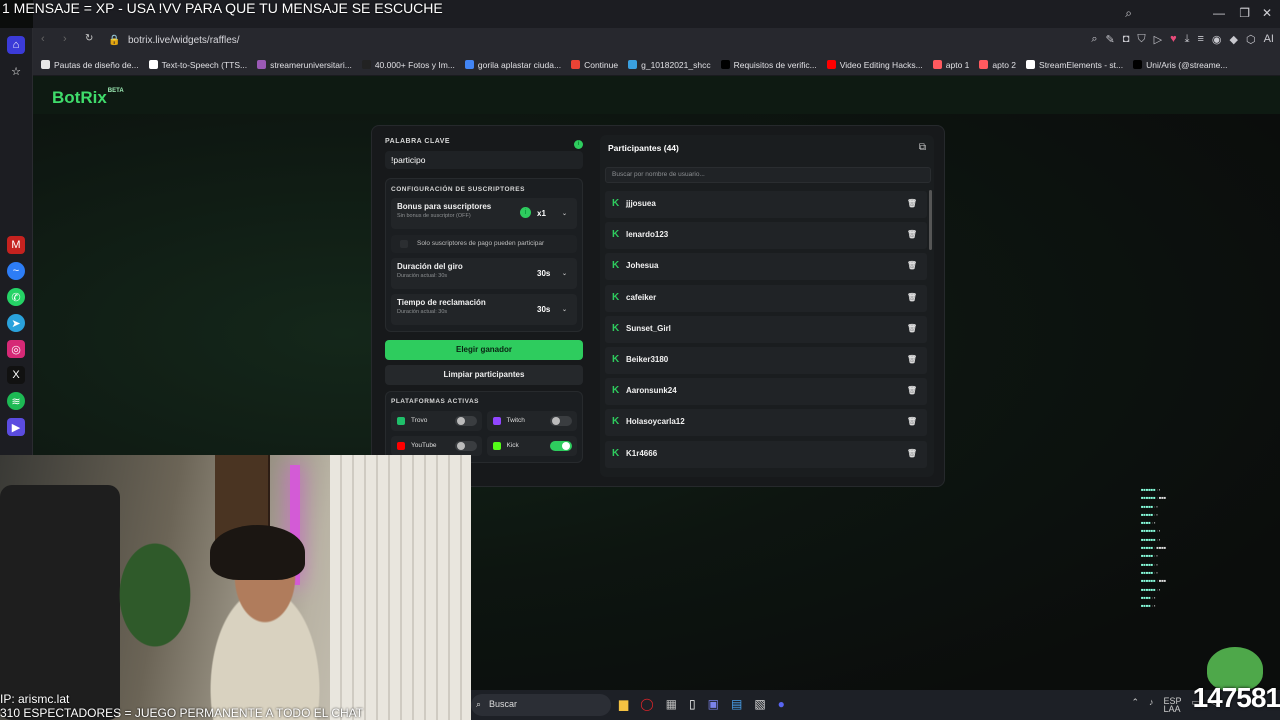 The width and height of the screenshot is (1280, 720). I want to click on participant-row: K Holasoycarla12 🗑, so click(766, 423).